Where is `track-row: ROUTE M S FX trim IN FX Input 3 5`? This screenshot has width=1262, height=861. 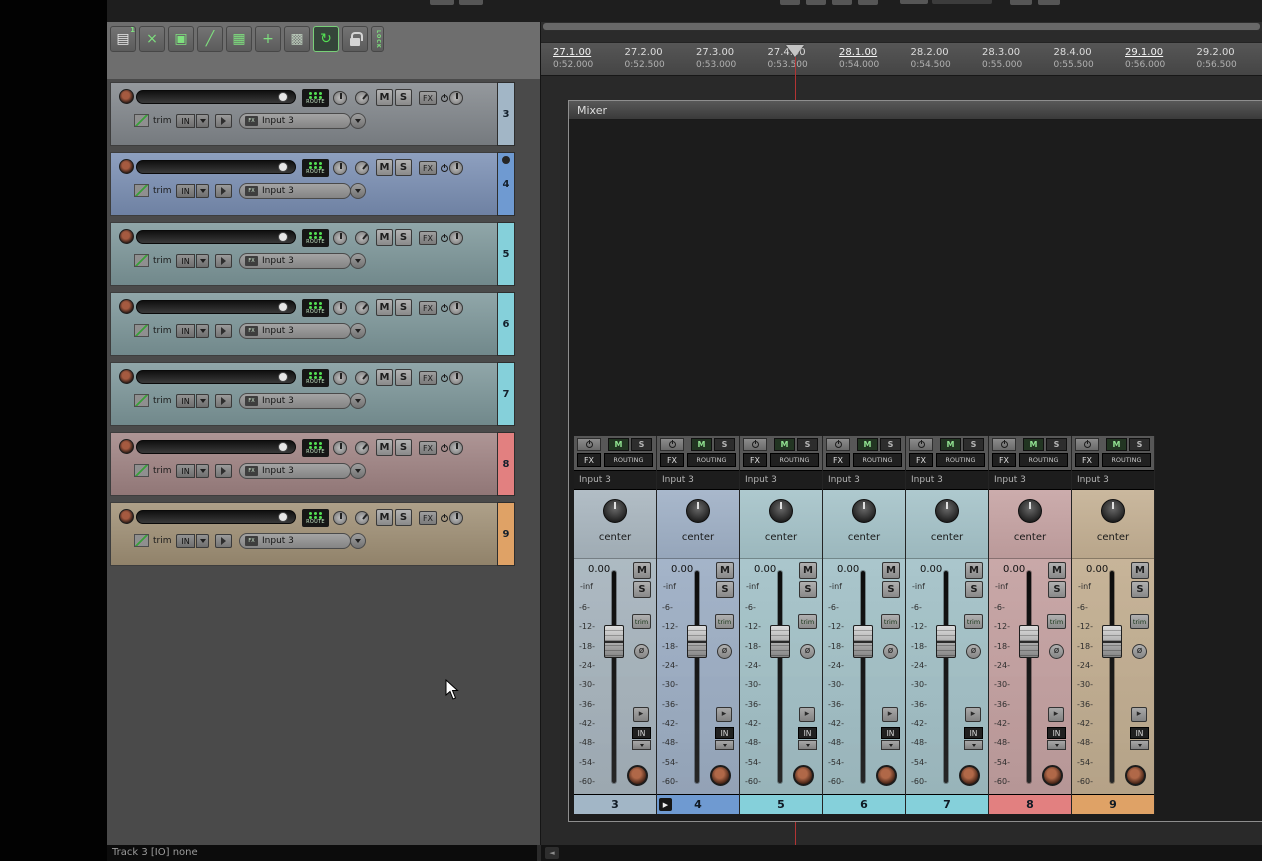 track-row: ROUTE M S FX trim IN FX Input 3 5 is located at coordinates (312, 254).